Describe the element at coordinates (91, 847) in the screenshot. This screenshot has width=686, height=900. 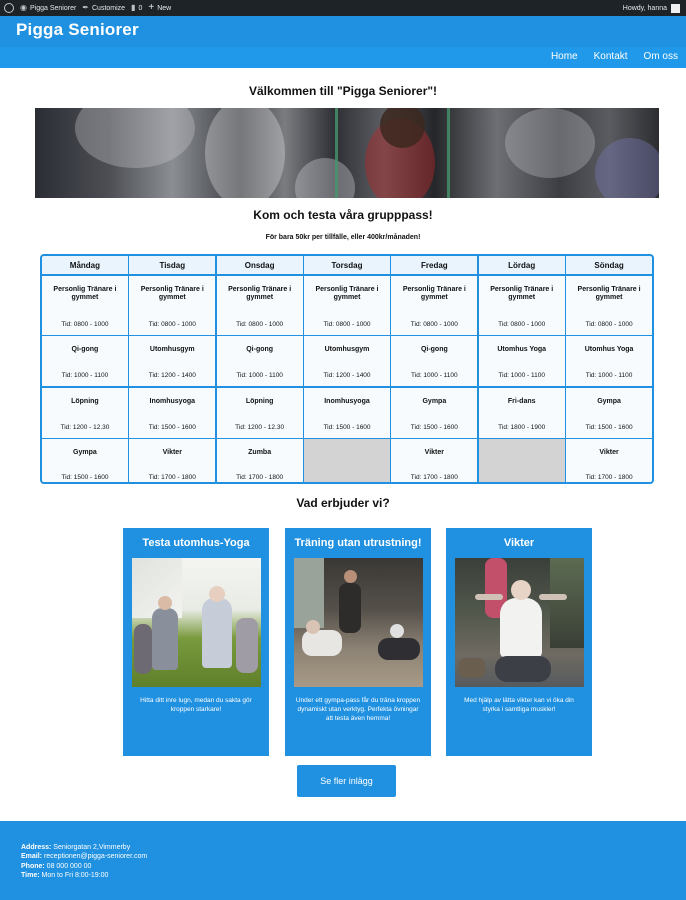
I see `footer-address-value: Seniorgatan 2,Vimmerby` at that location.